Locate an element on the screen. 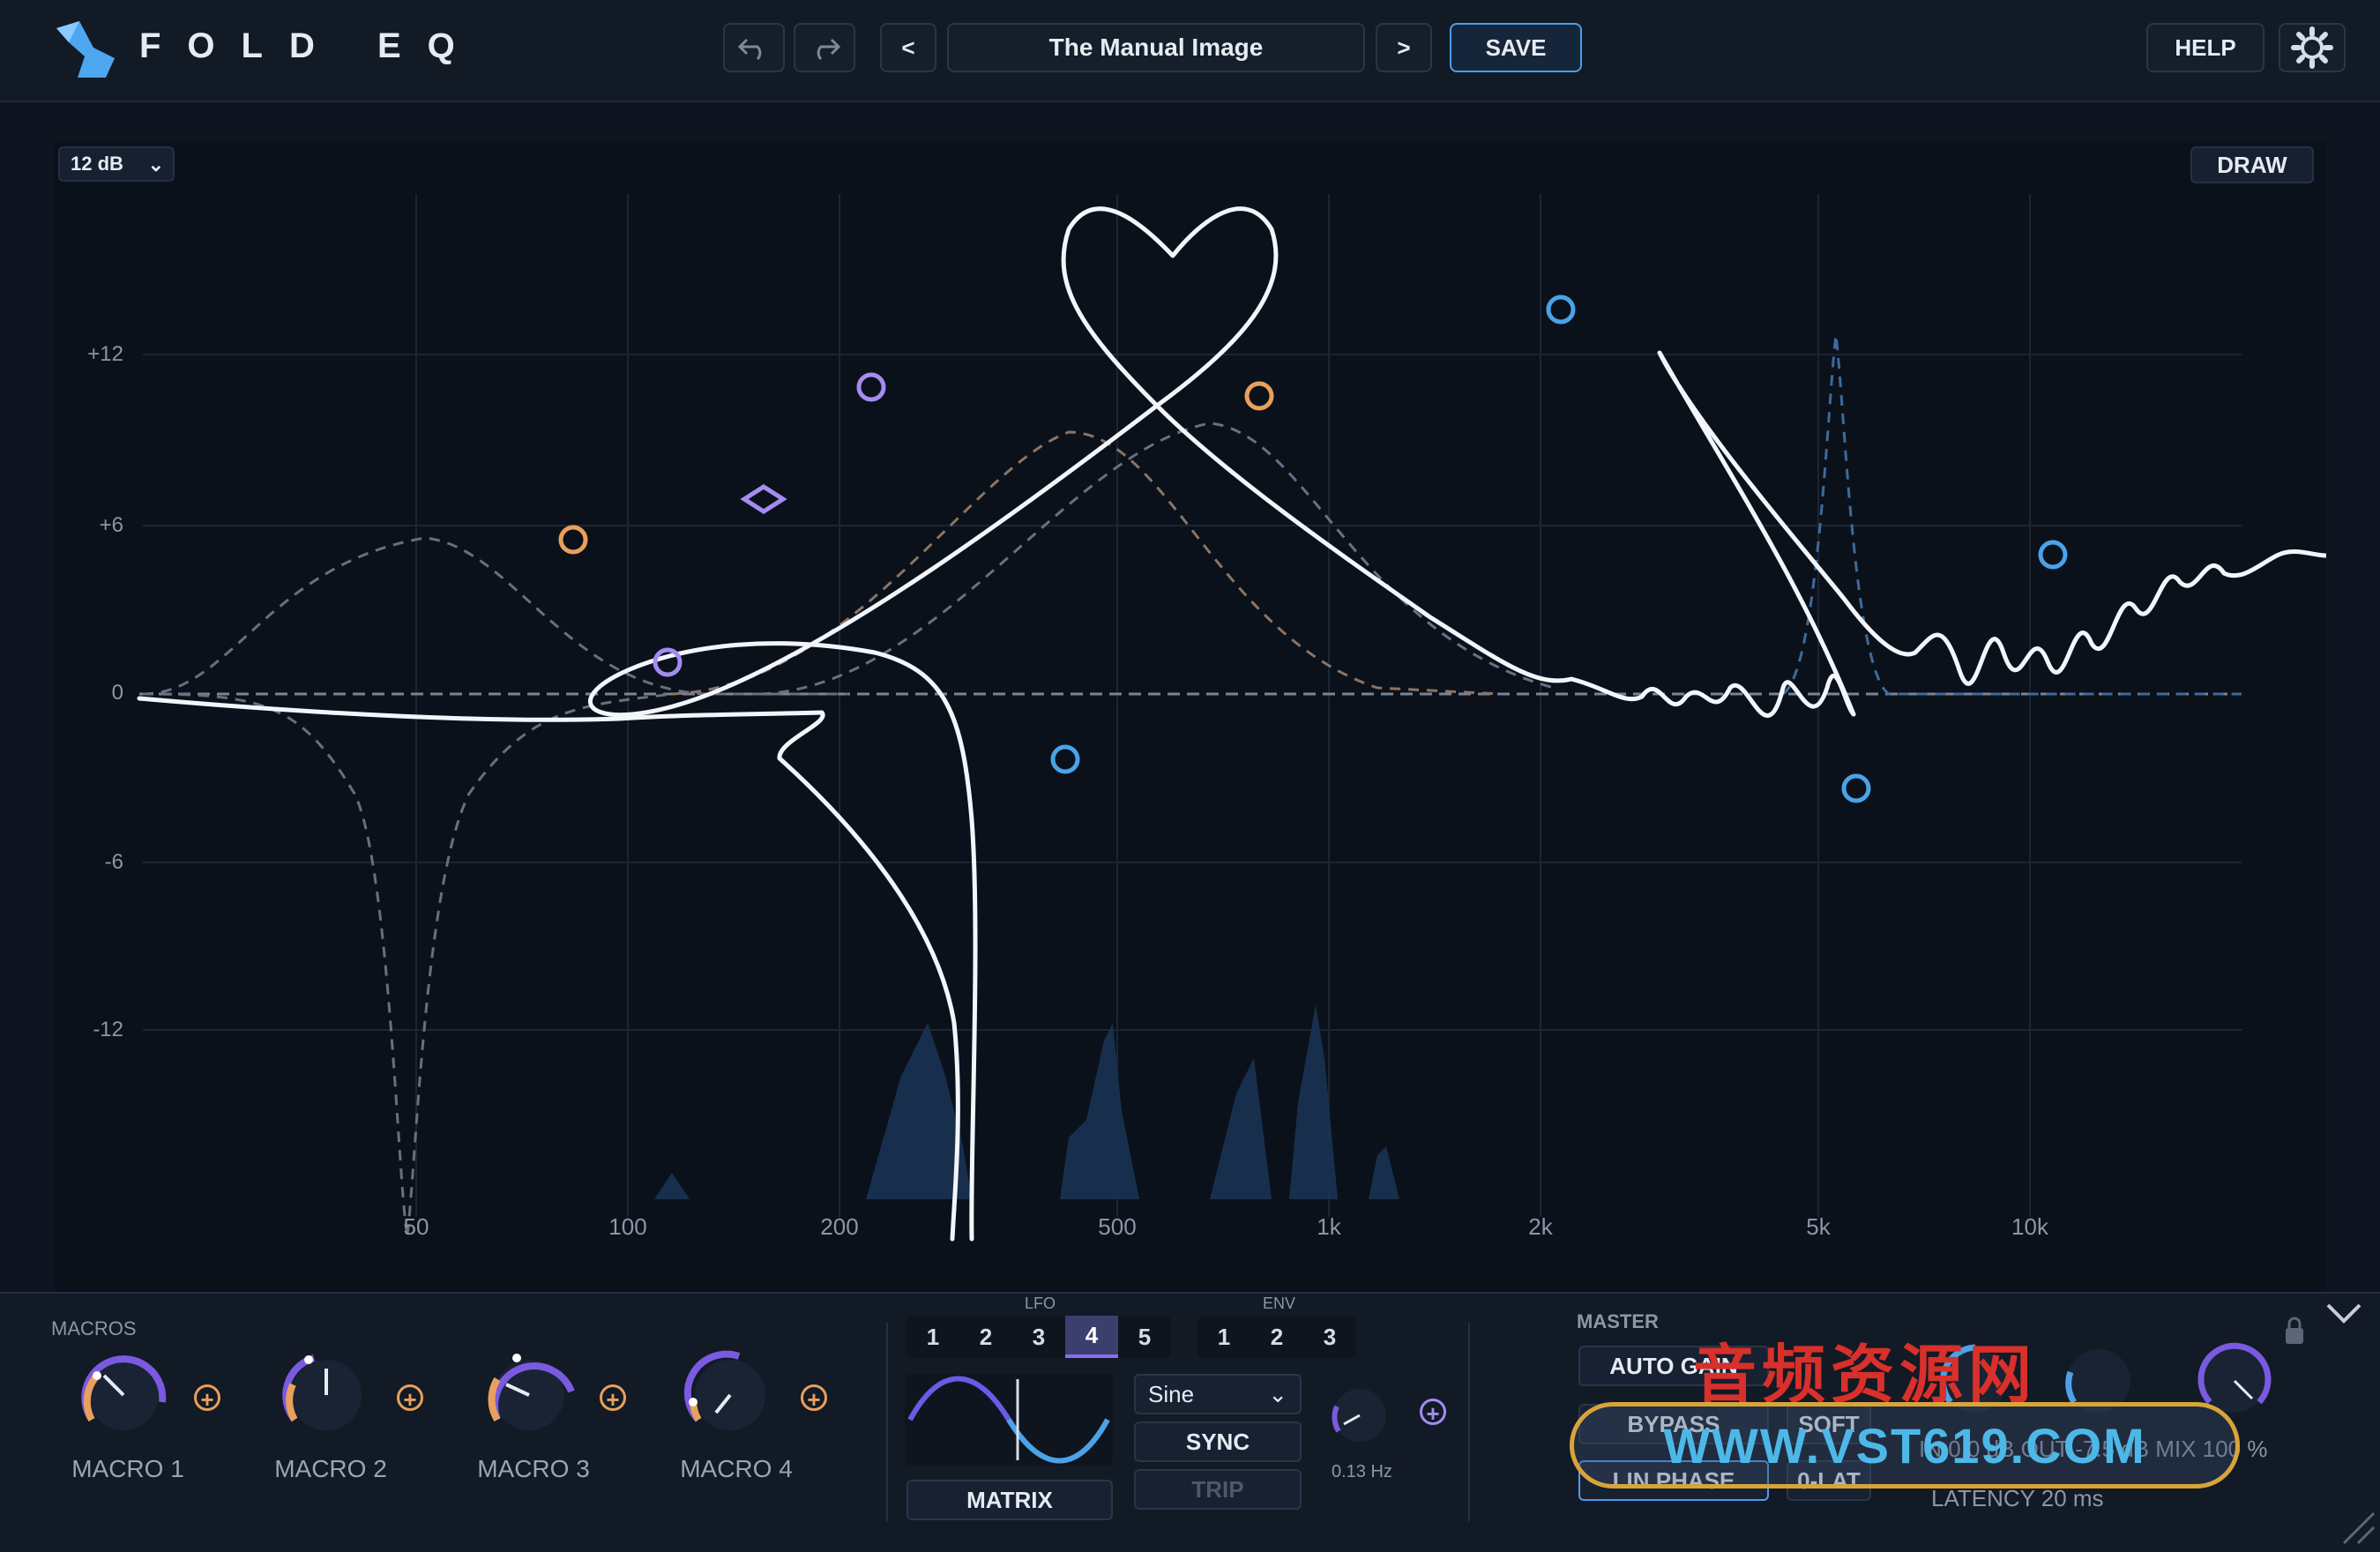 Image resolution: width=2380 pixels, height=1552 pixels. x-tick-label: 200 is located at coordinates (839, 1226).